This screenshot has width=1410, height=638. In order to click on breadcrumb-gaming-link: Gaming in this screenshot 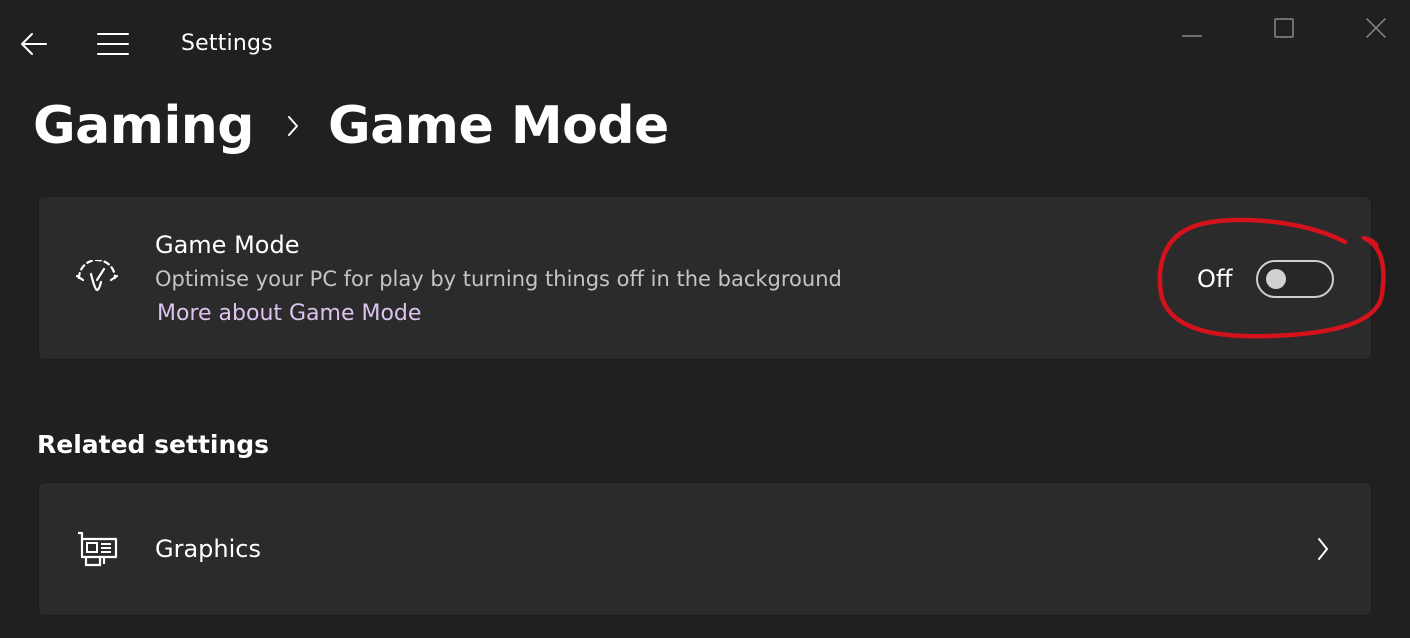, I will do `click(144, 126)`.